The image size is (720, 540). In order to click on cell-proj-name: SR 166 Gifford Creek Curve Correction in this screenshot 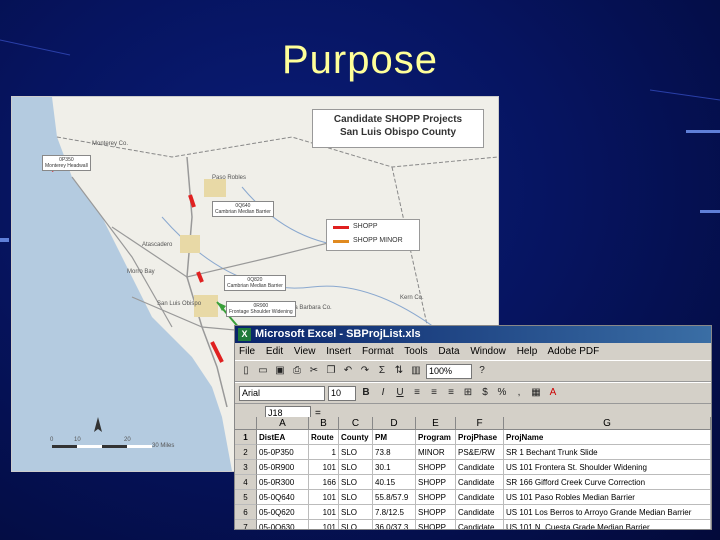, I will do `click(607, 482)`.